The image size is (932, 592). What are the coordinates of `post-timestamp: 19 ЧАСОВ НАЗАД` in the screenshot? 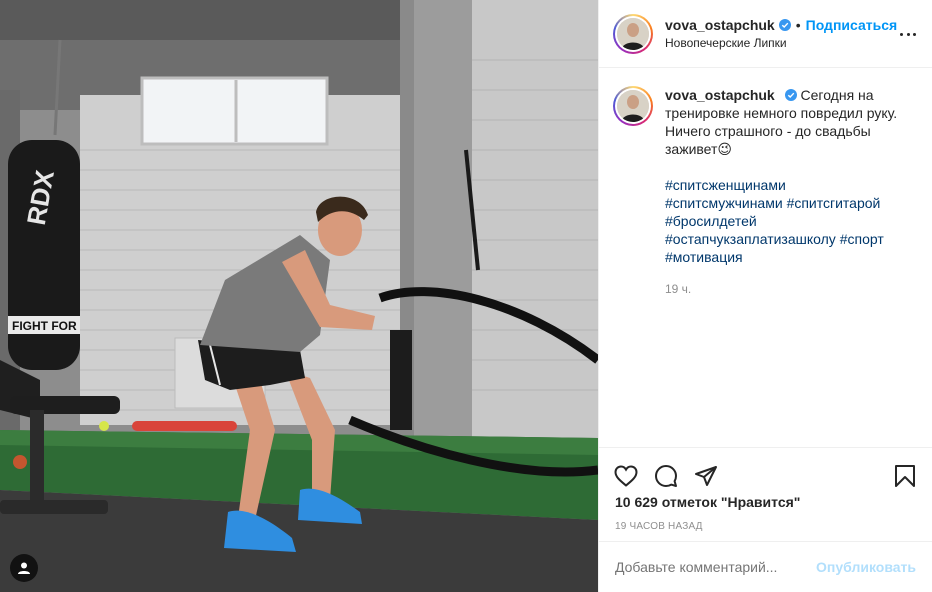 It's located at (765, 526).